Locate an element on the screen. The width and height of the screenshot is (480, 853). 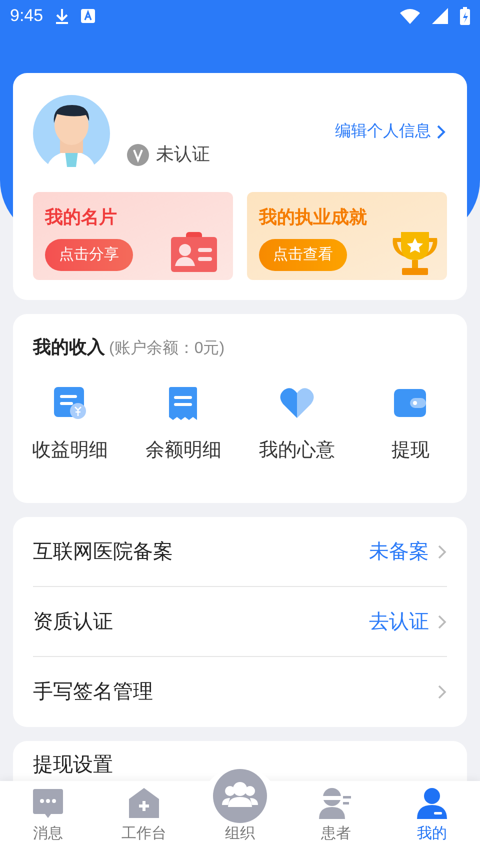
battery-icon is located at coordinates (465, 16).